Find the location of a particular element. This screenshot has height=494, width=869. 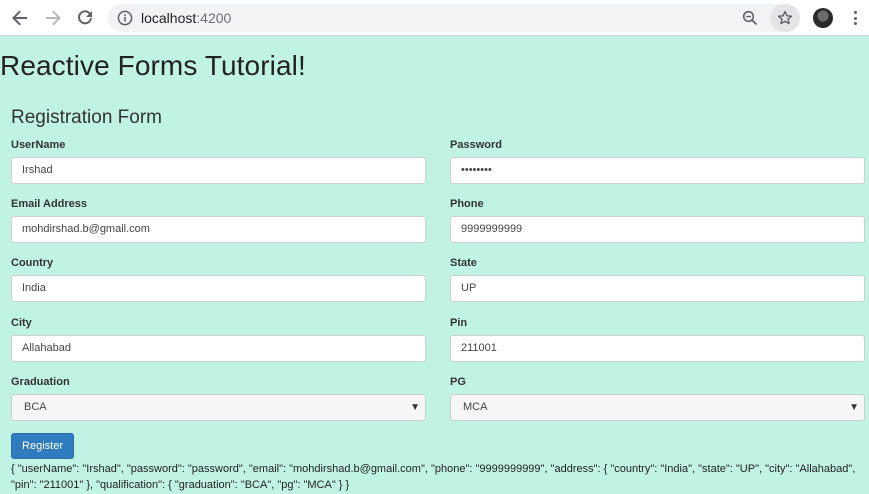

username-input: Irshad is located at coordinates (218, 170).